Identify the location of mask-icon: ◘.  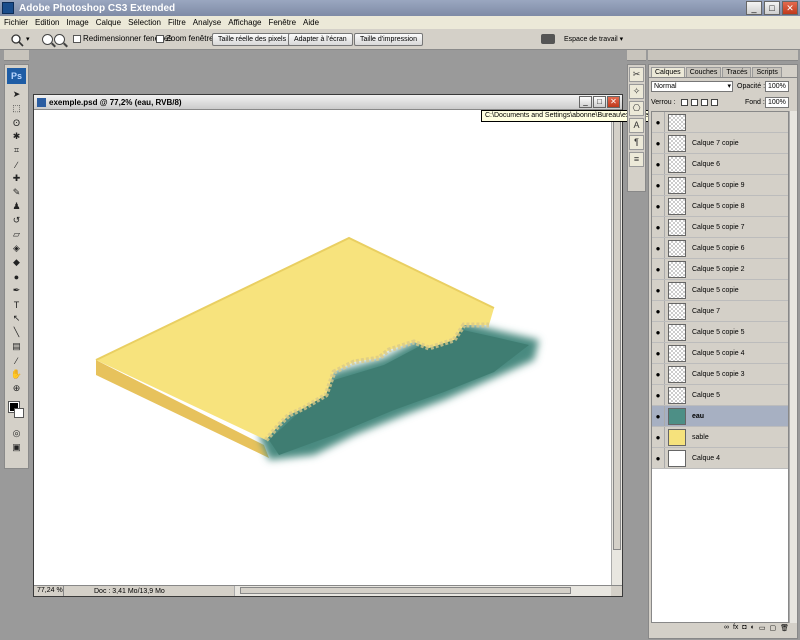
(744, 630).